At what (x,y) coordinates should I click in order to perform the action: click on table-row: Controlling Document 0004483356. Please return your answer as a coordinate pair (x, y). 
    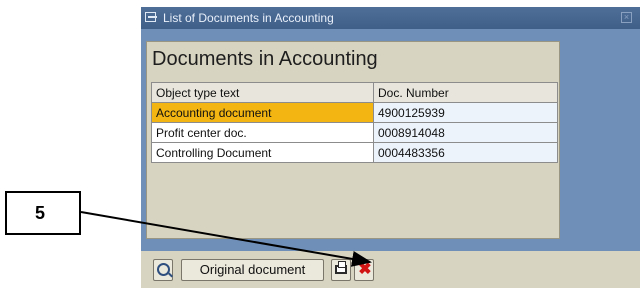
    Looking at the image, I should click on (354, 152).